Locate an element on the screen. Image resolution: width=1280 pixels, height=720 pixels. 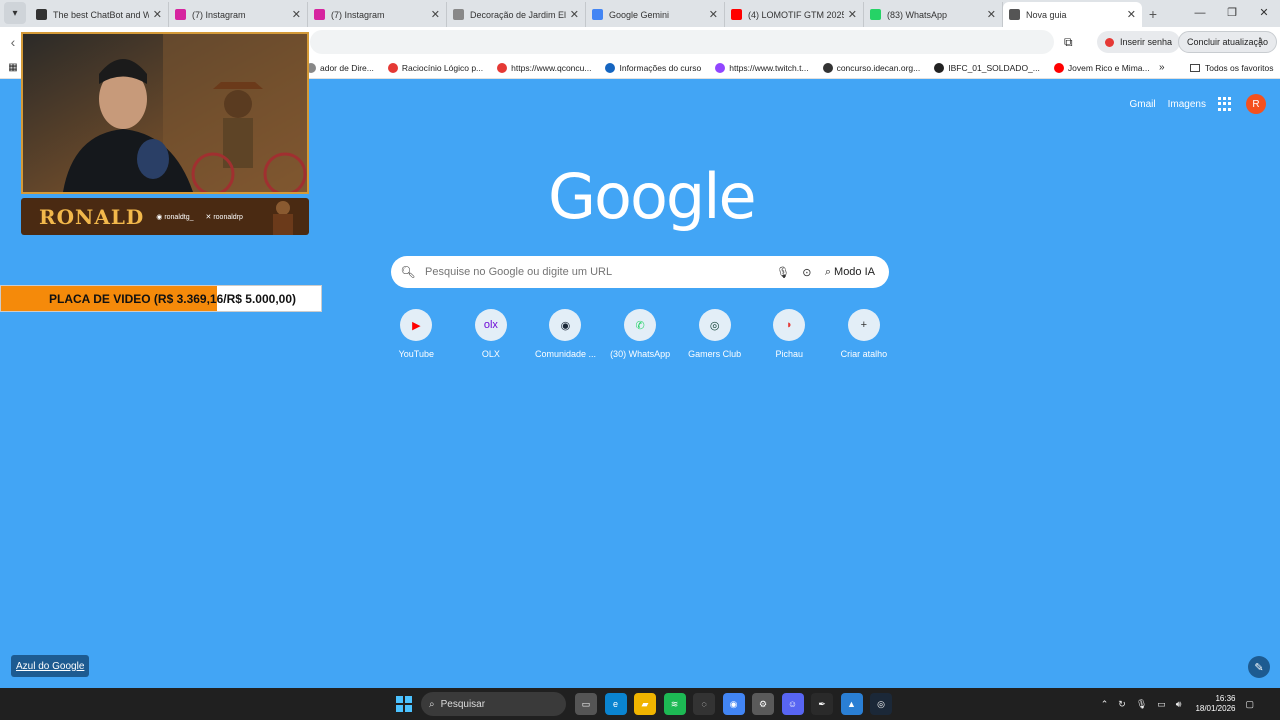
customize-pencil-icon: ✎ is located at coordinates (1259, 667).